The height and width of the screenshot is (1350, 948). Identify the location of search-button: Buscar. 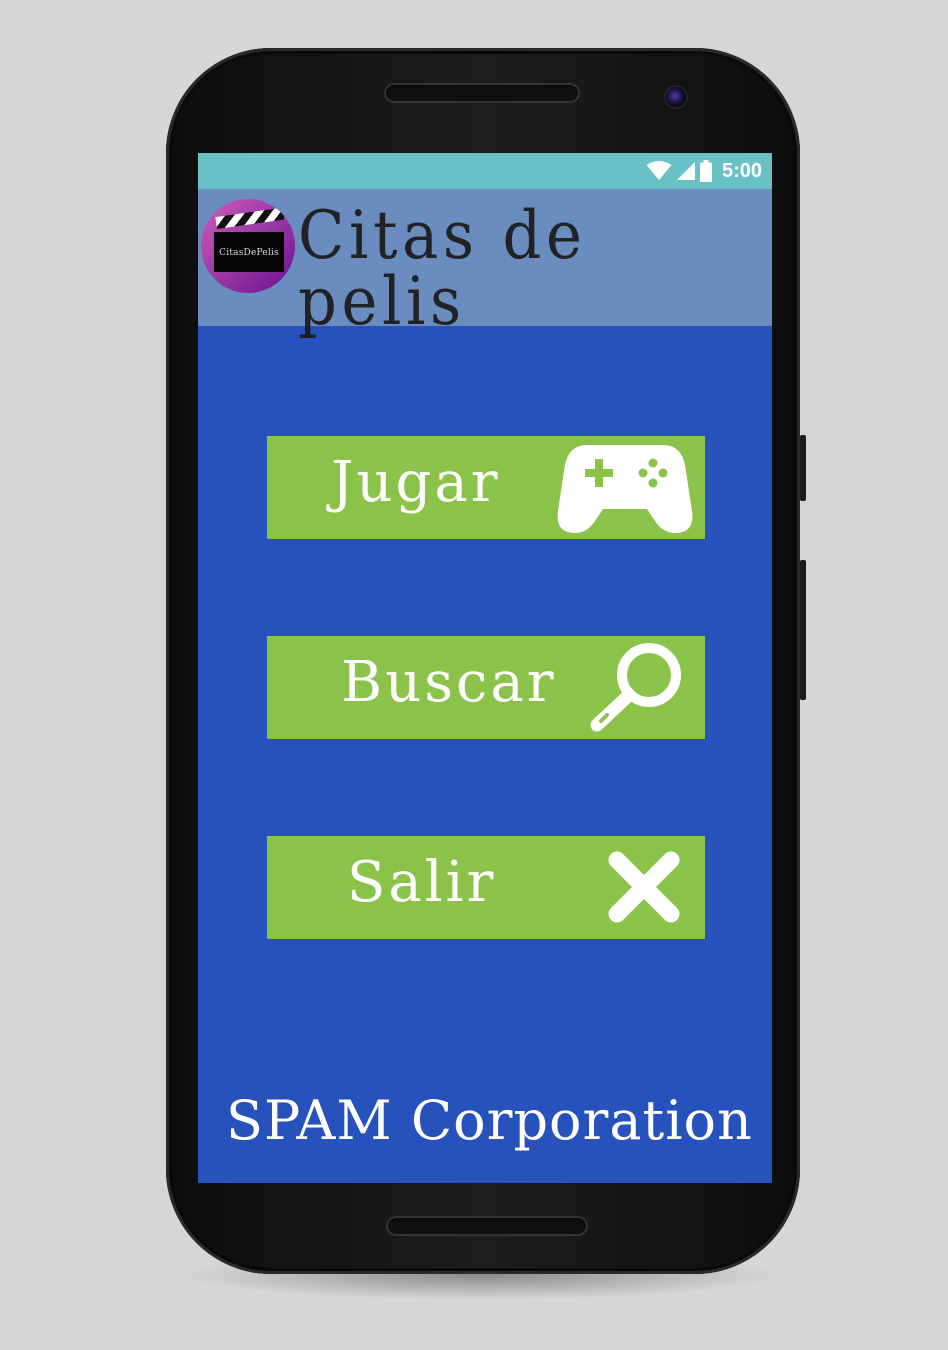
(486, 687).